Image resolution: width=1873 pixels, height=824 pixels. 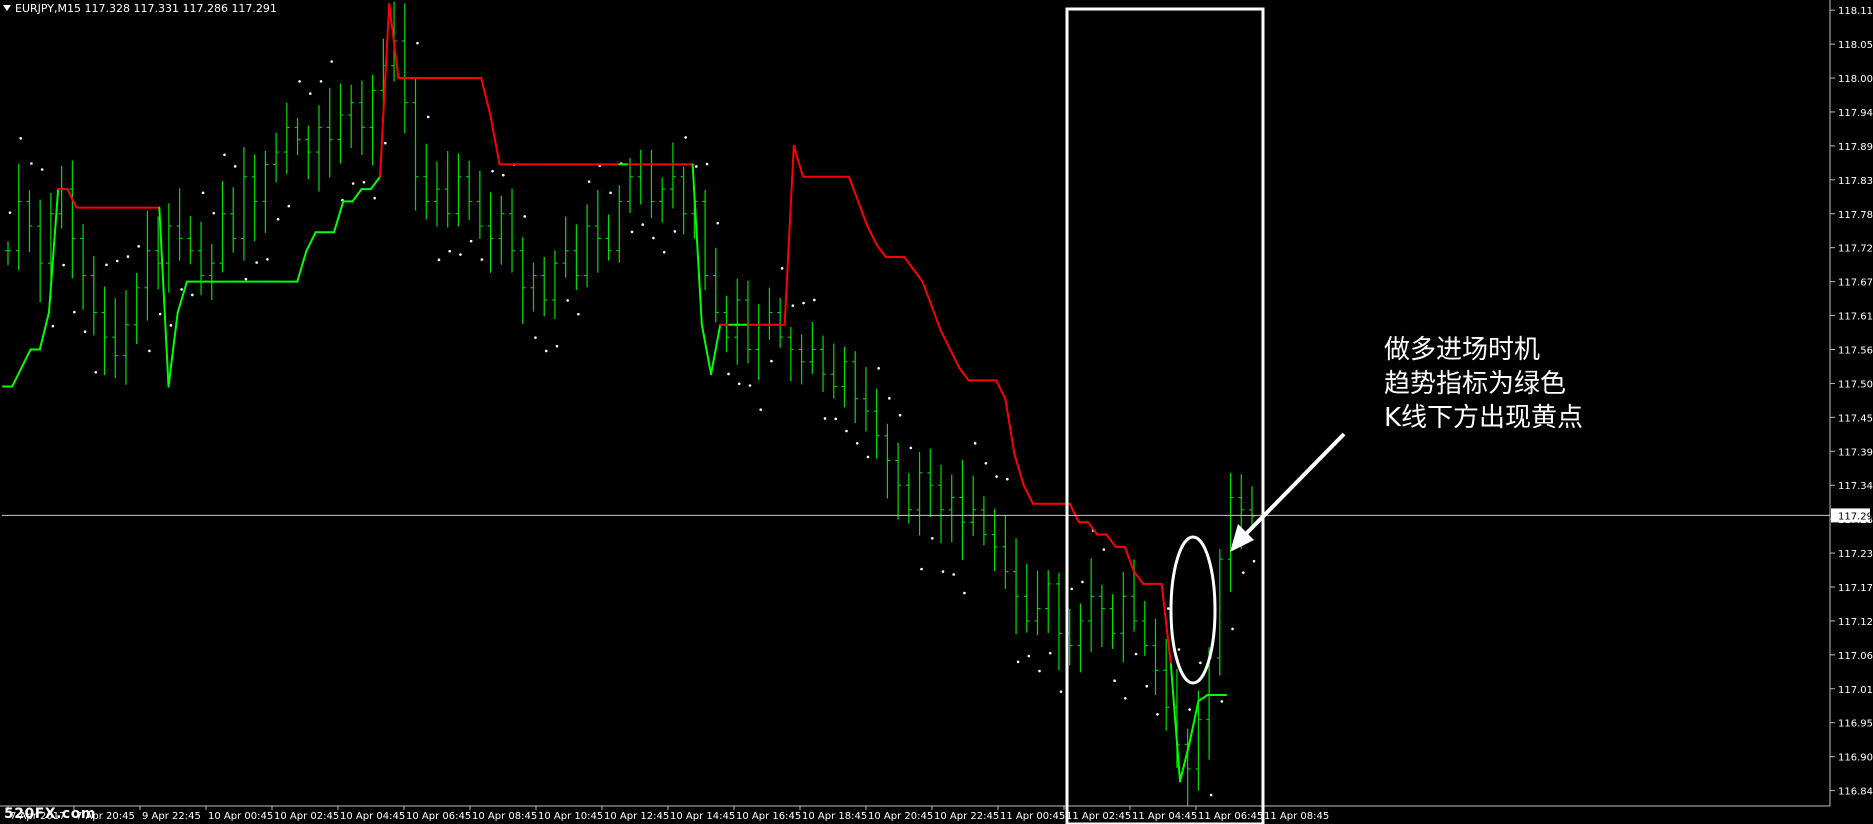 I want to click on symbol-label: EURJPY,M15, so click(x=48, y=8).